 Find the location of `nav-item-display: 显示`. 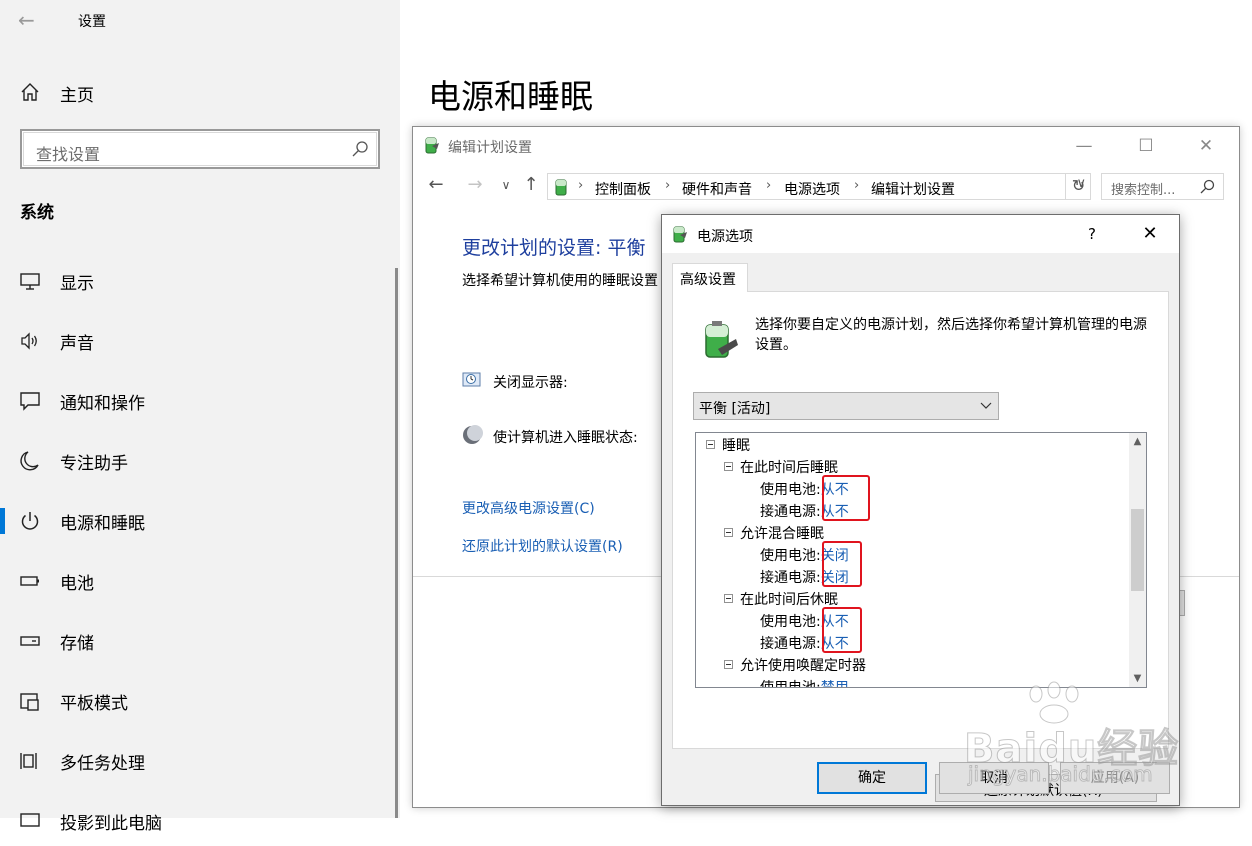

nav-item-display: 显示 is located at coordinates (198, 281).